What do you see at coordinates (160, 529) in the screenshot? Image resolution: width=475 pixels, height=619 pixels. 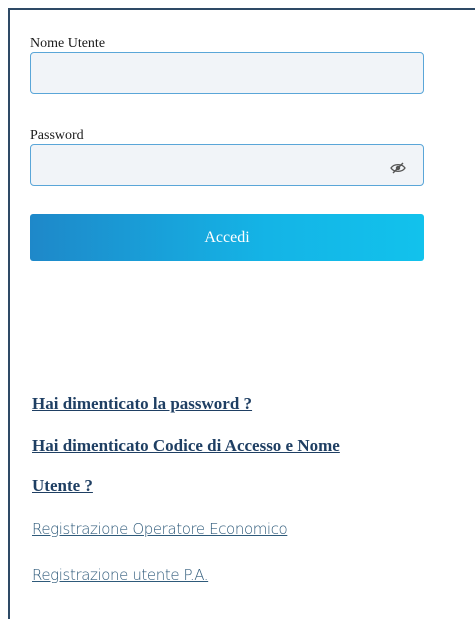 I see `register-operator-link: Registrazione Operatore Economico` at bounding box center [160, 529].